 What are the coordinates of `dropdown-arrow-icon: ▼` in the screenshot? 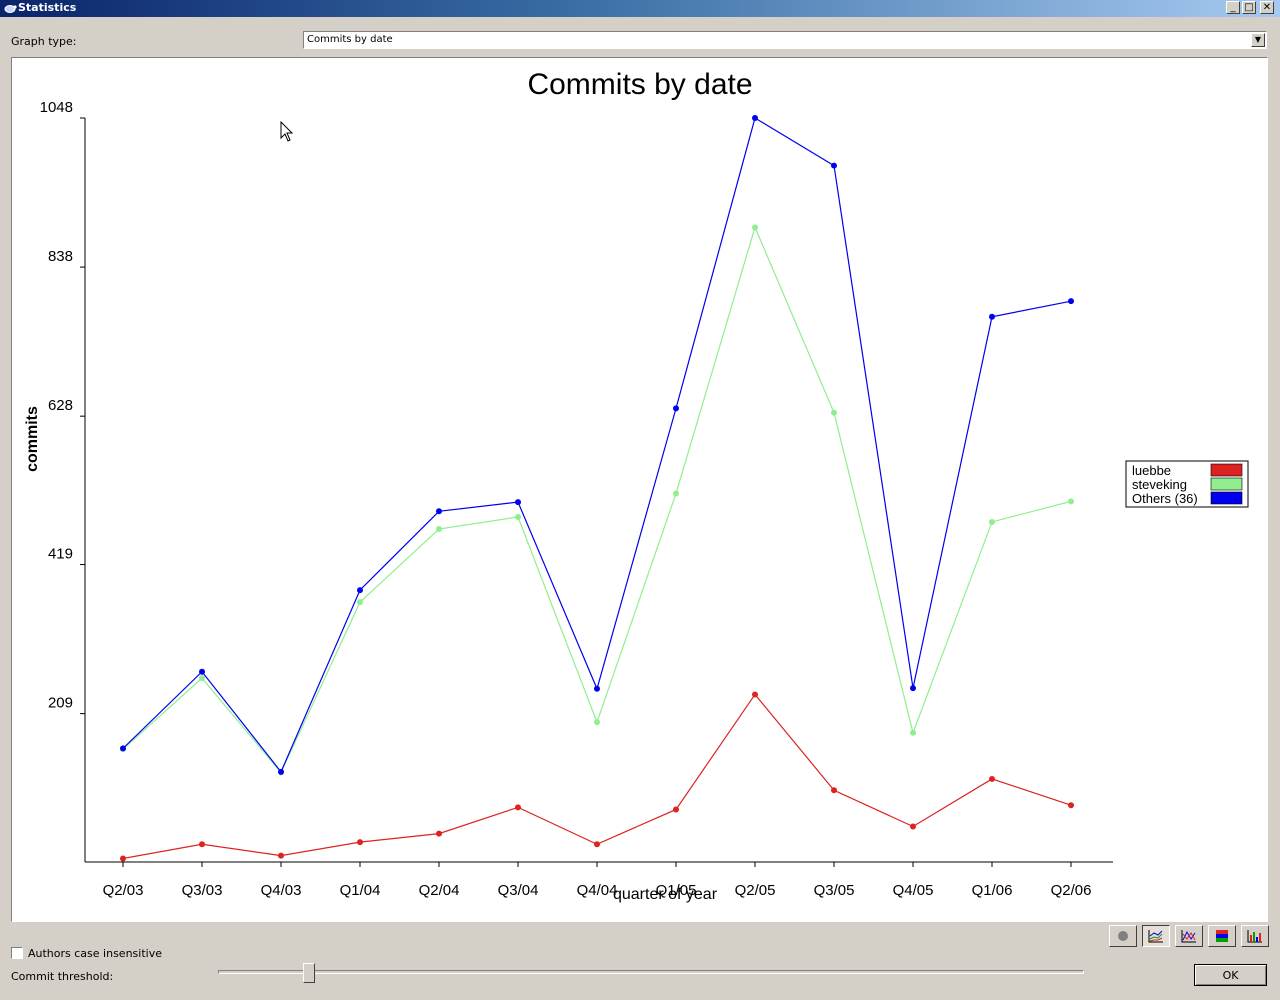 It's located at (1258, 40).